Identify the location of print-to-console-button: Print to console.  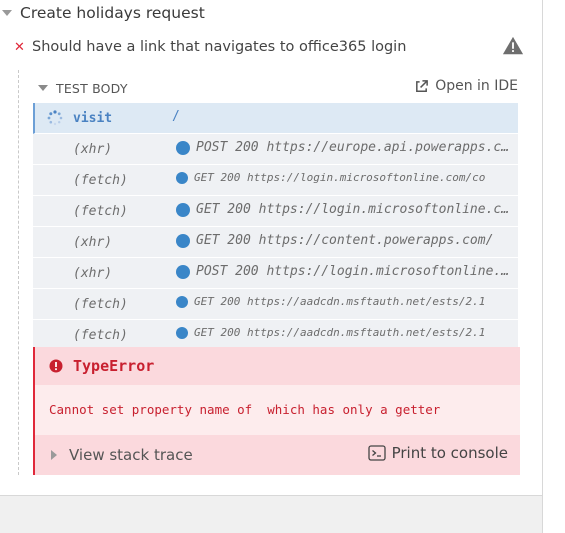
(437, 453).